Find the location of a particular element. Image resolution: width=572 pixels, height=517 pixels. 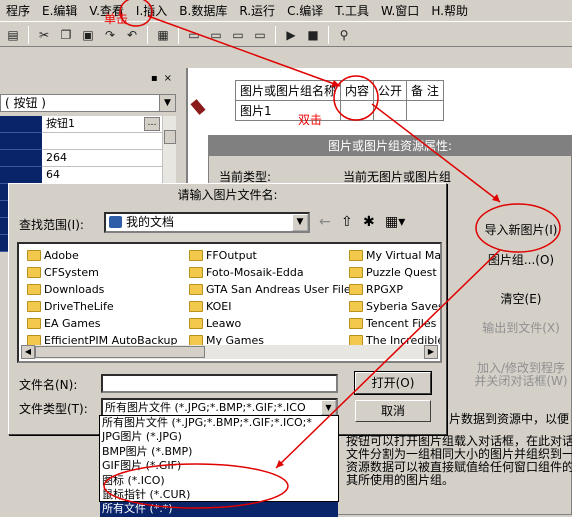

folder-item: DriveTheLife is located at coordinates (70, 306).